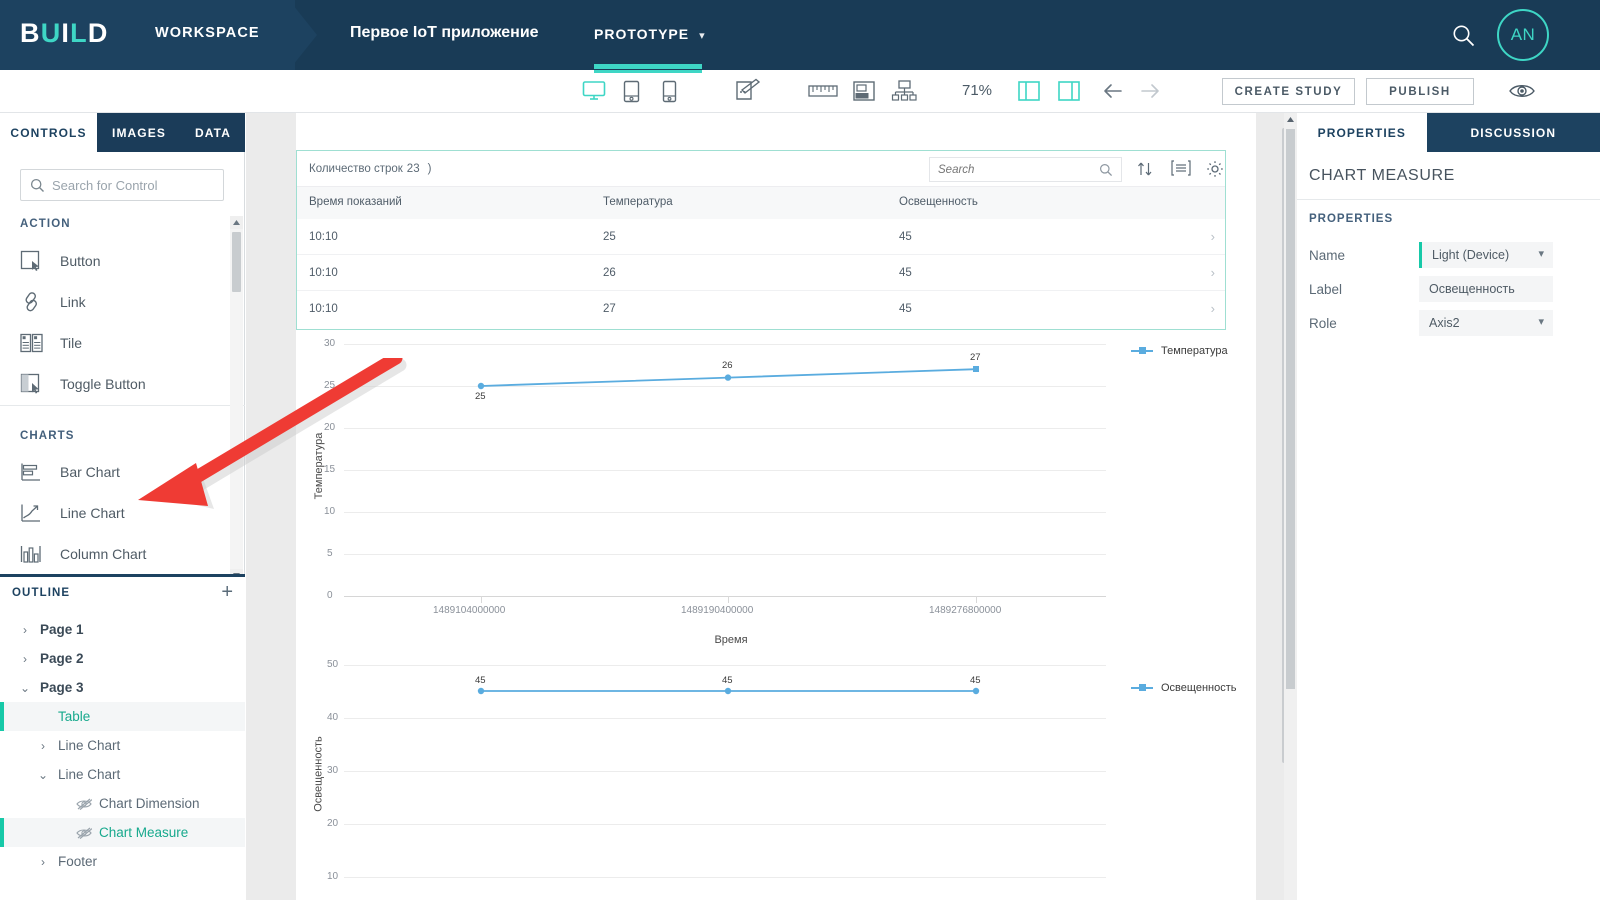 Image resolution: width=1600 pixels, height=900 pixels. Describe the element at coordinates (122, 745) in the screenshot. I see `outline-item-line-chart: › Line Chart` at that location.